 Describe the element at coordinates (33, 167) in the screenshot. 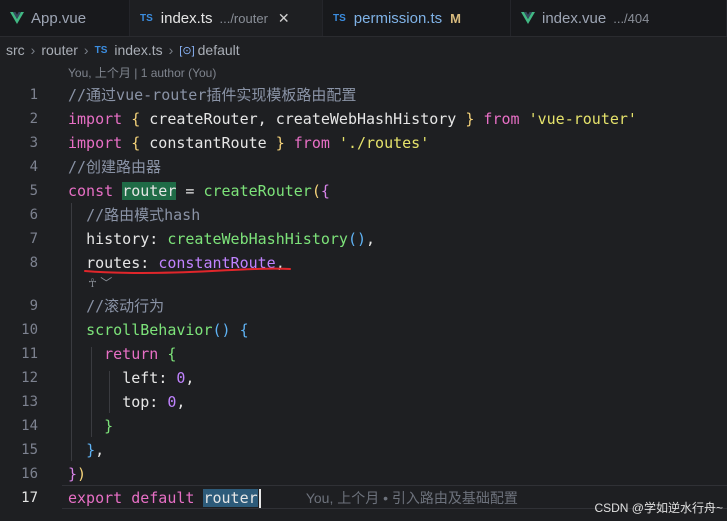

I see `line-number: 4` at that location.